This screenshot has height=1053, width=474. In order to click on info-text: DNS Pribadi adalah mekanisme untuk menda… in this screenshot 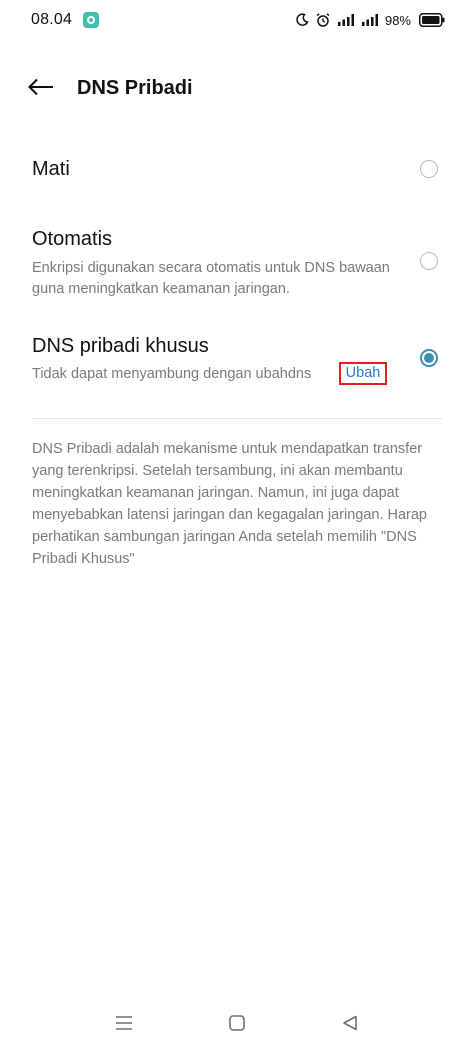, I will do `click(229, 504)`.